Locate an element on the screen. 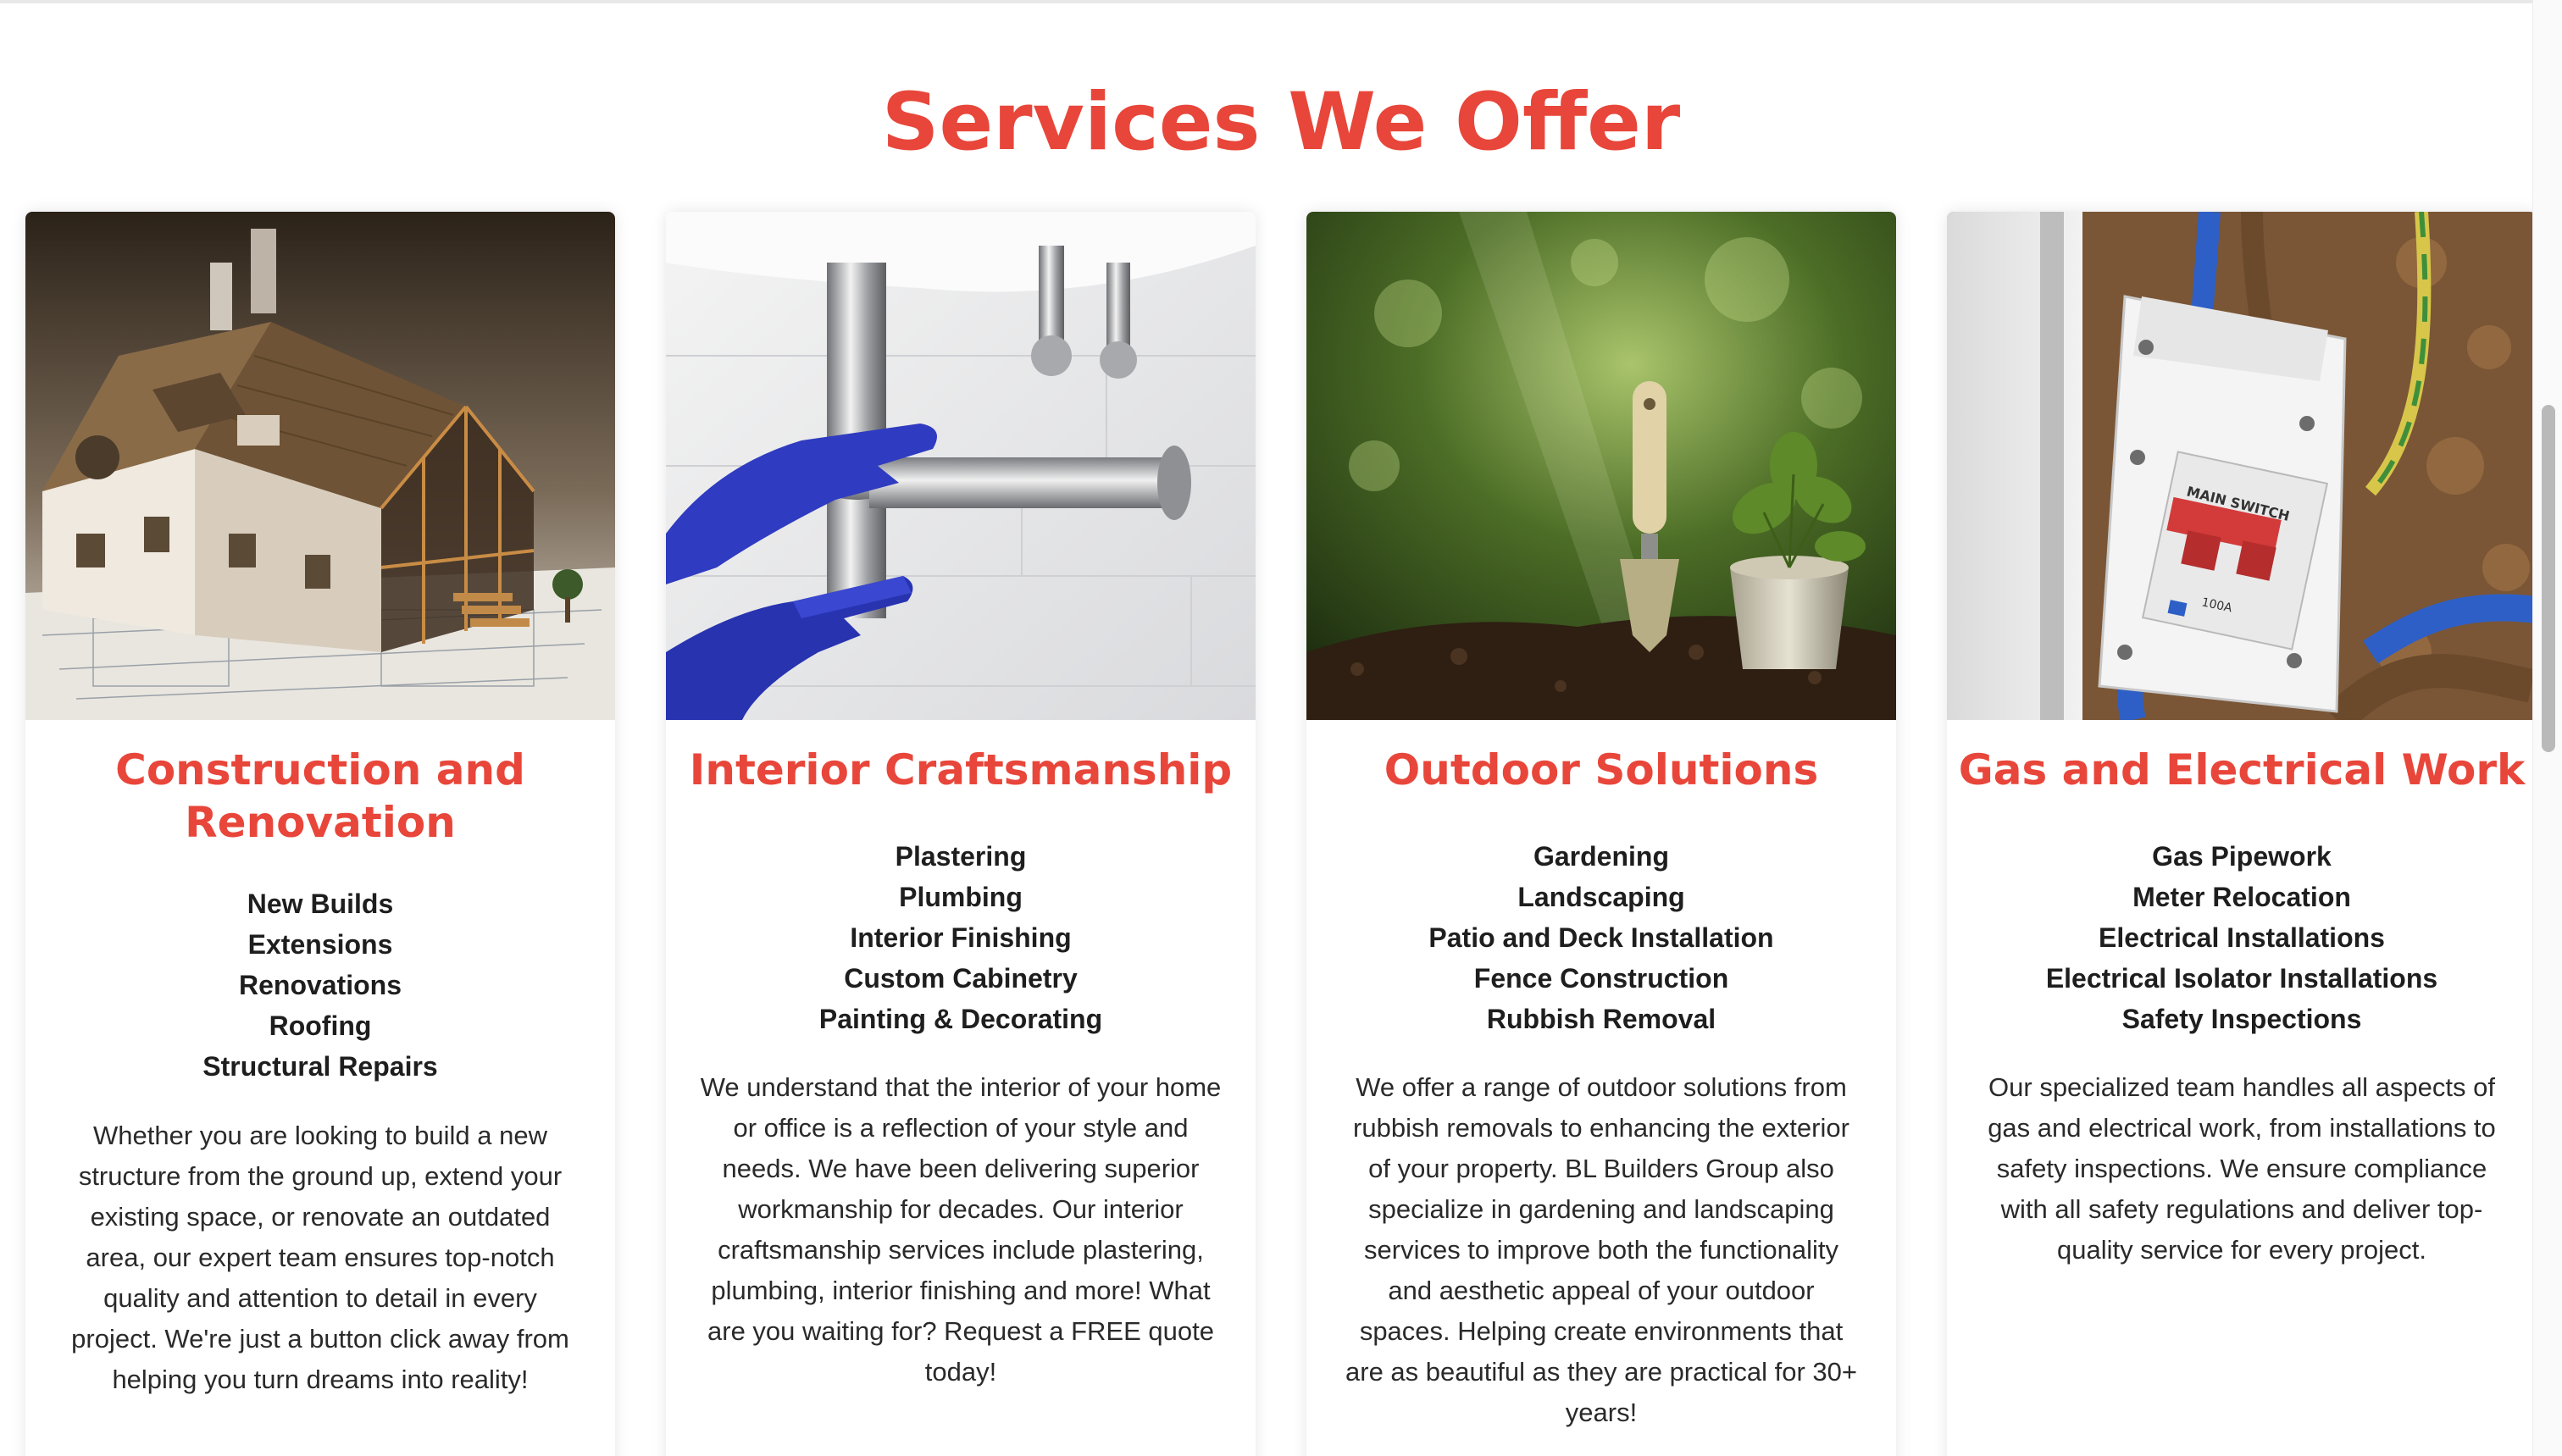 The image size is (2562, 1456). page-title: Services We Offer is located at coordinates (1281, 122).